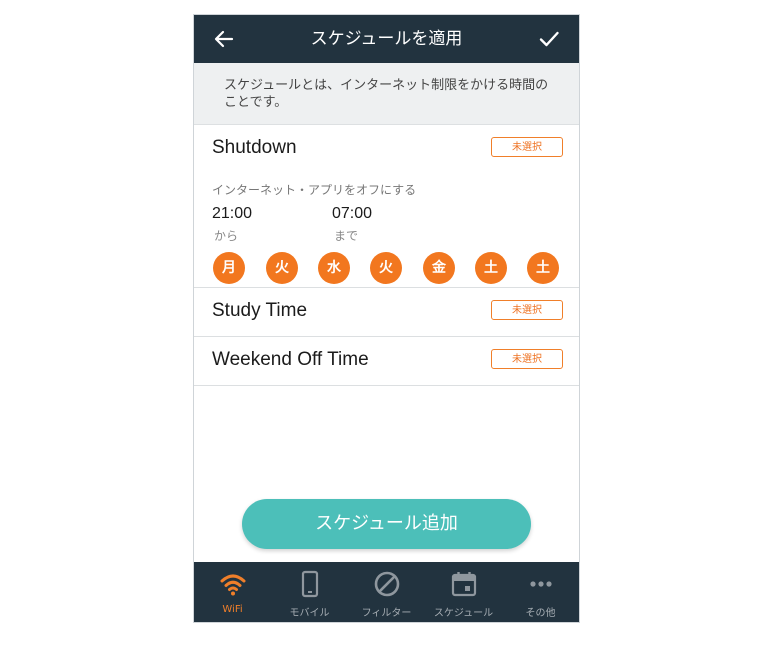 The width and height of the screenshot is (780, 645). Describe the element at coordinates (290, 359) in the screenshot. I see `schedule-name: Weekend Off Time` at that location.